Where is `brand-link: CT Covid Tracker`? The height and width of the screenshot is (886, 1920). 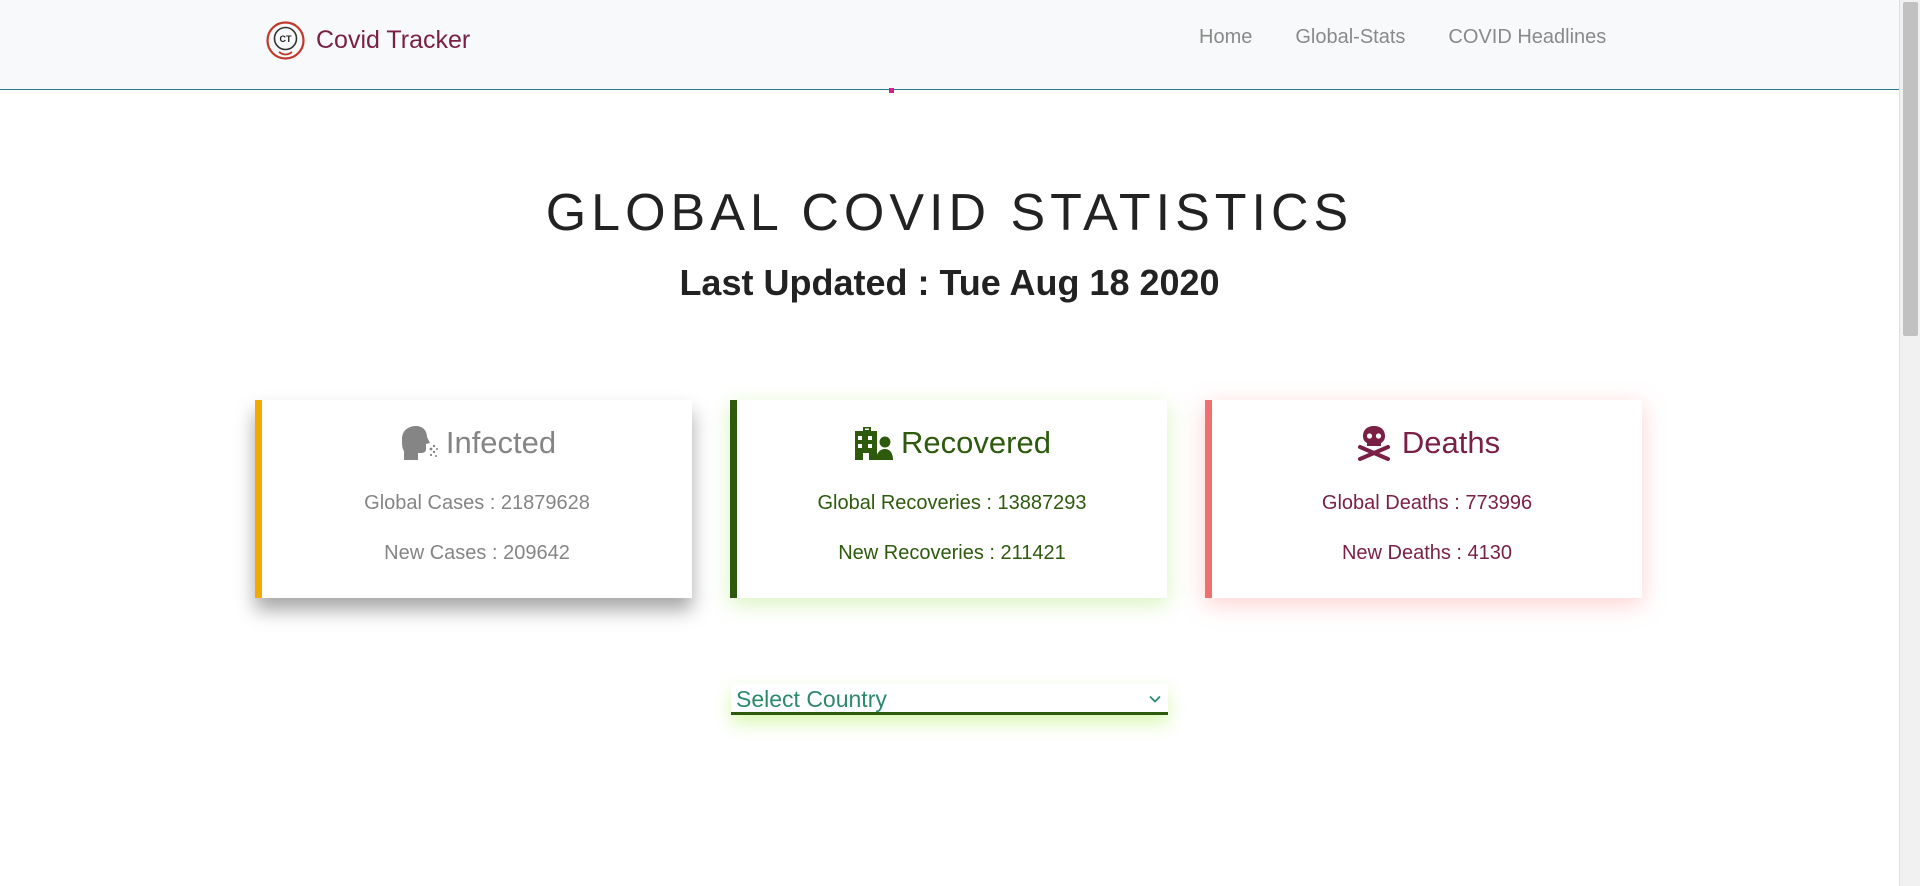 brand-link: CT Covid Tracker is located at coordinates (367, 40).